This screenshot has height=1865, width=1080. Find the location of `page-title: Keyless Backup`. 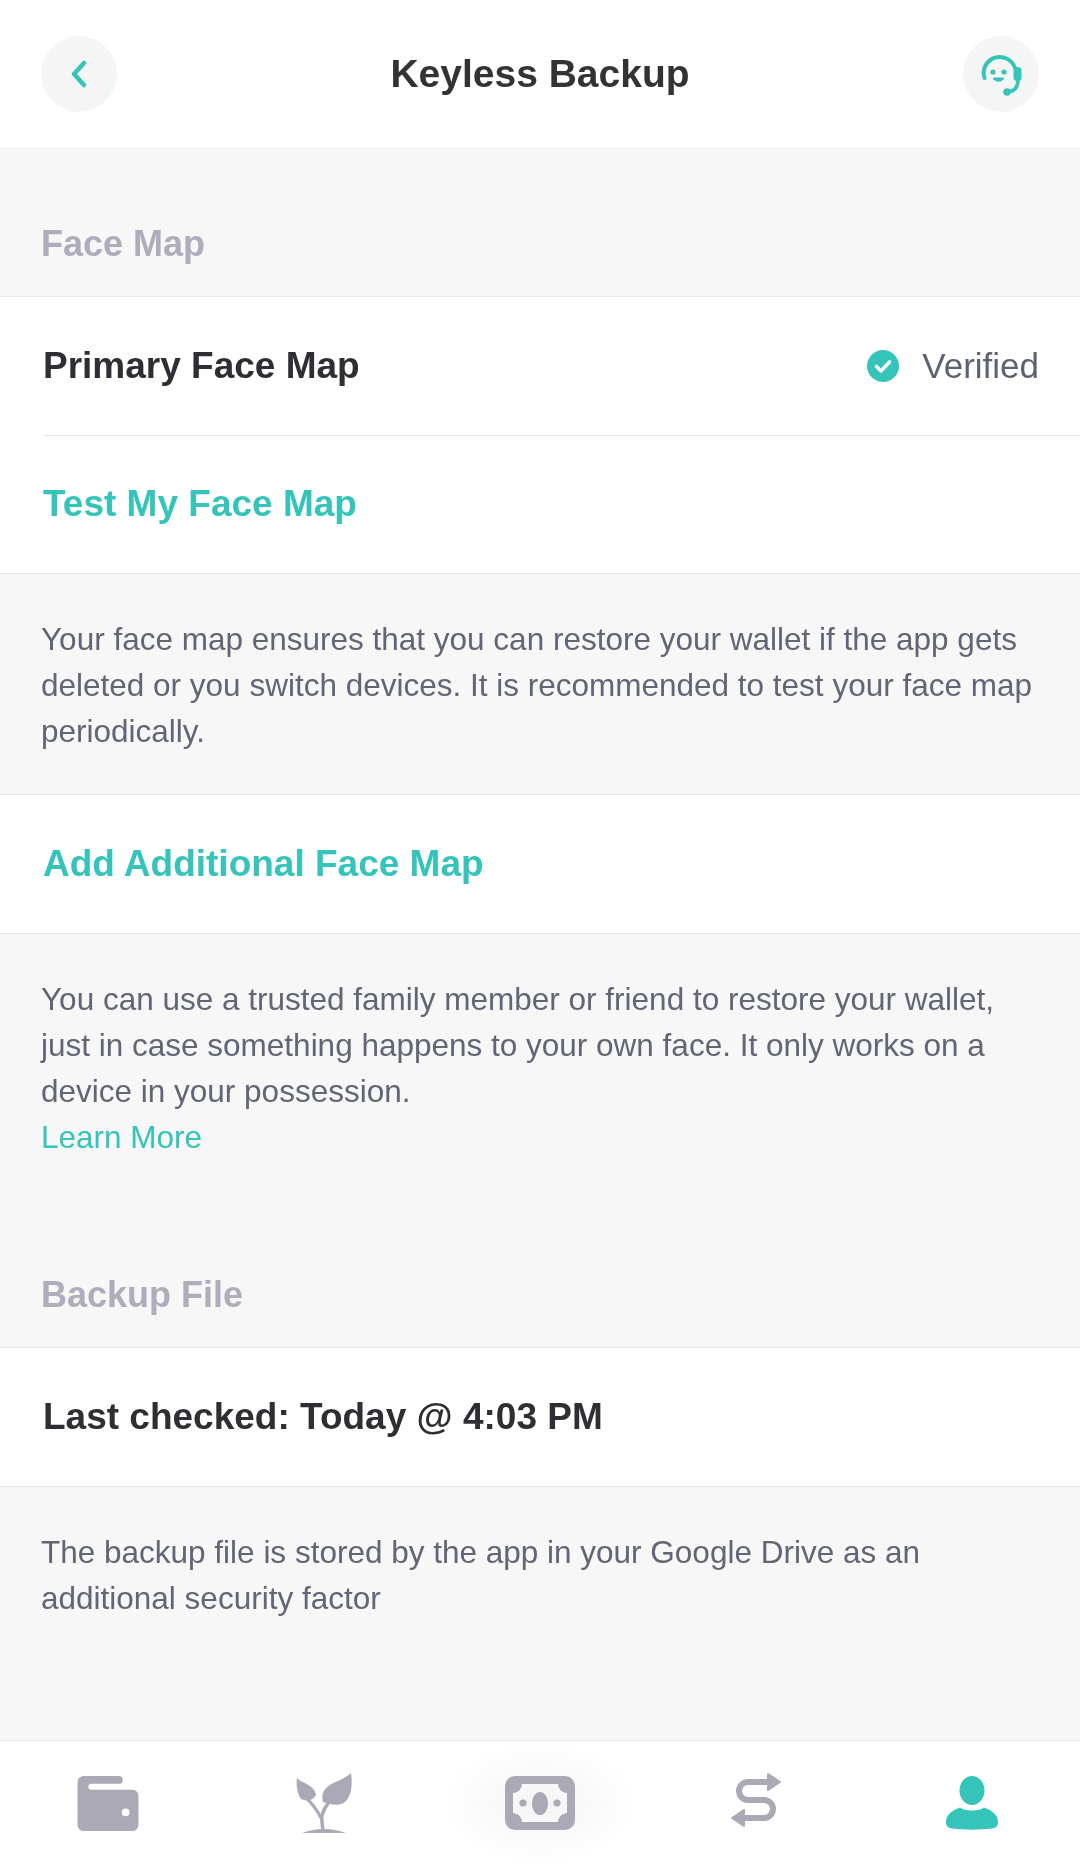

page-title: Keyless Backup is located at coordinates (540, 73).